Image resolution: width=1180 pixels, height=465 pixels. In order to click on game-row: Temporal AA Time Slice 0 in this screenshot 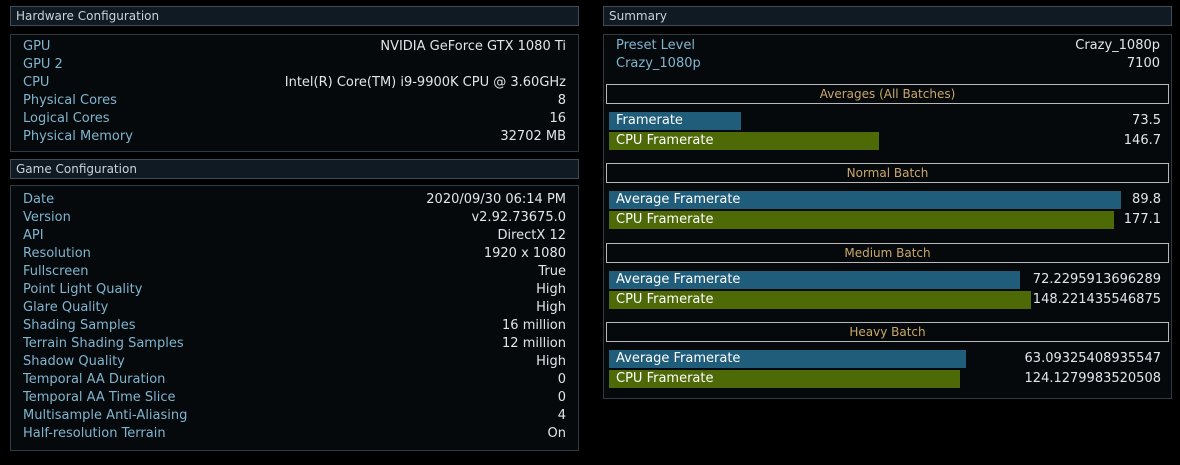, I will do `click(294, 398)`.